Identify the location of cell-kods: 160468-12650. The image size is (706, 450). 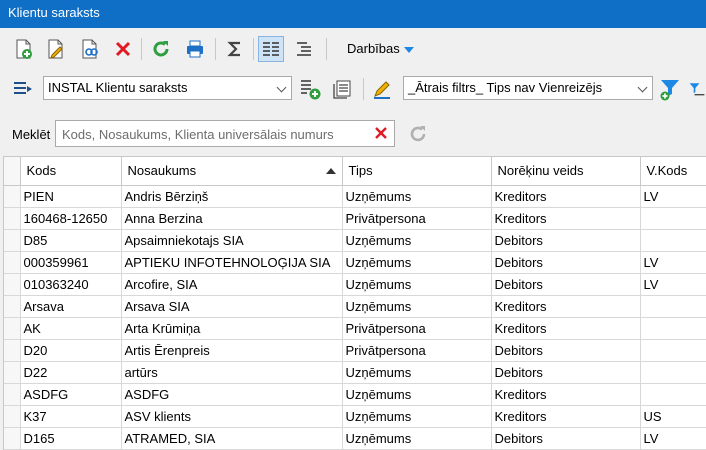
(71, 218).